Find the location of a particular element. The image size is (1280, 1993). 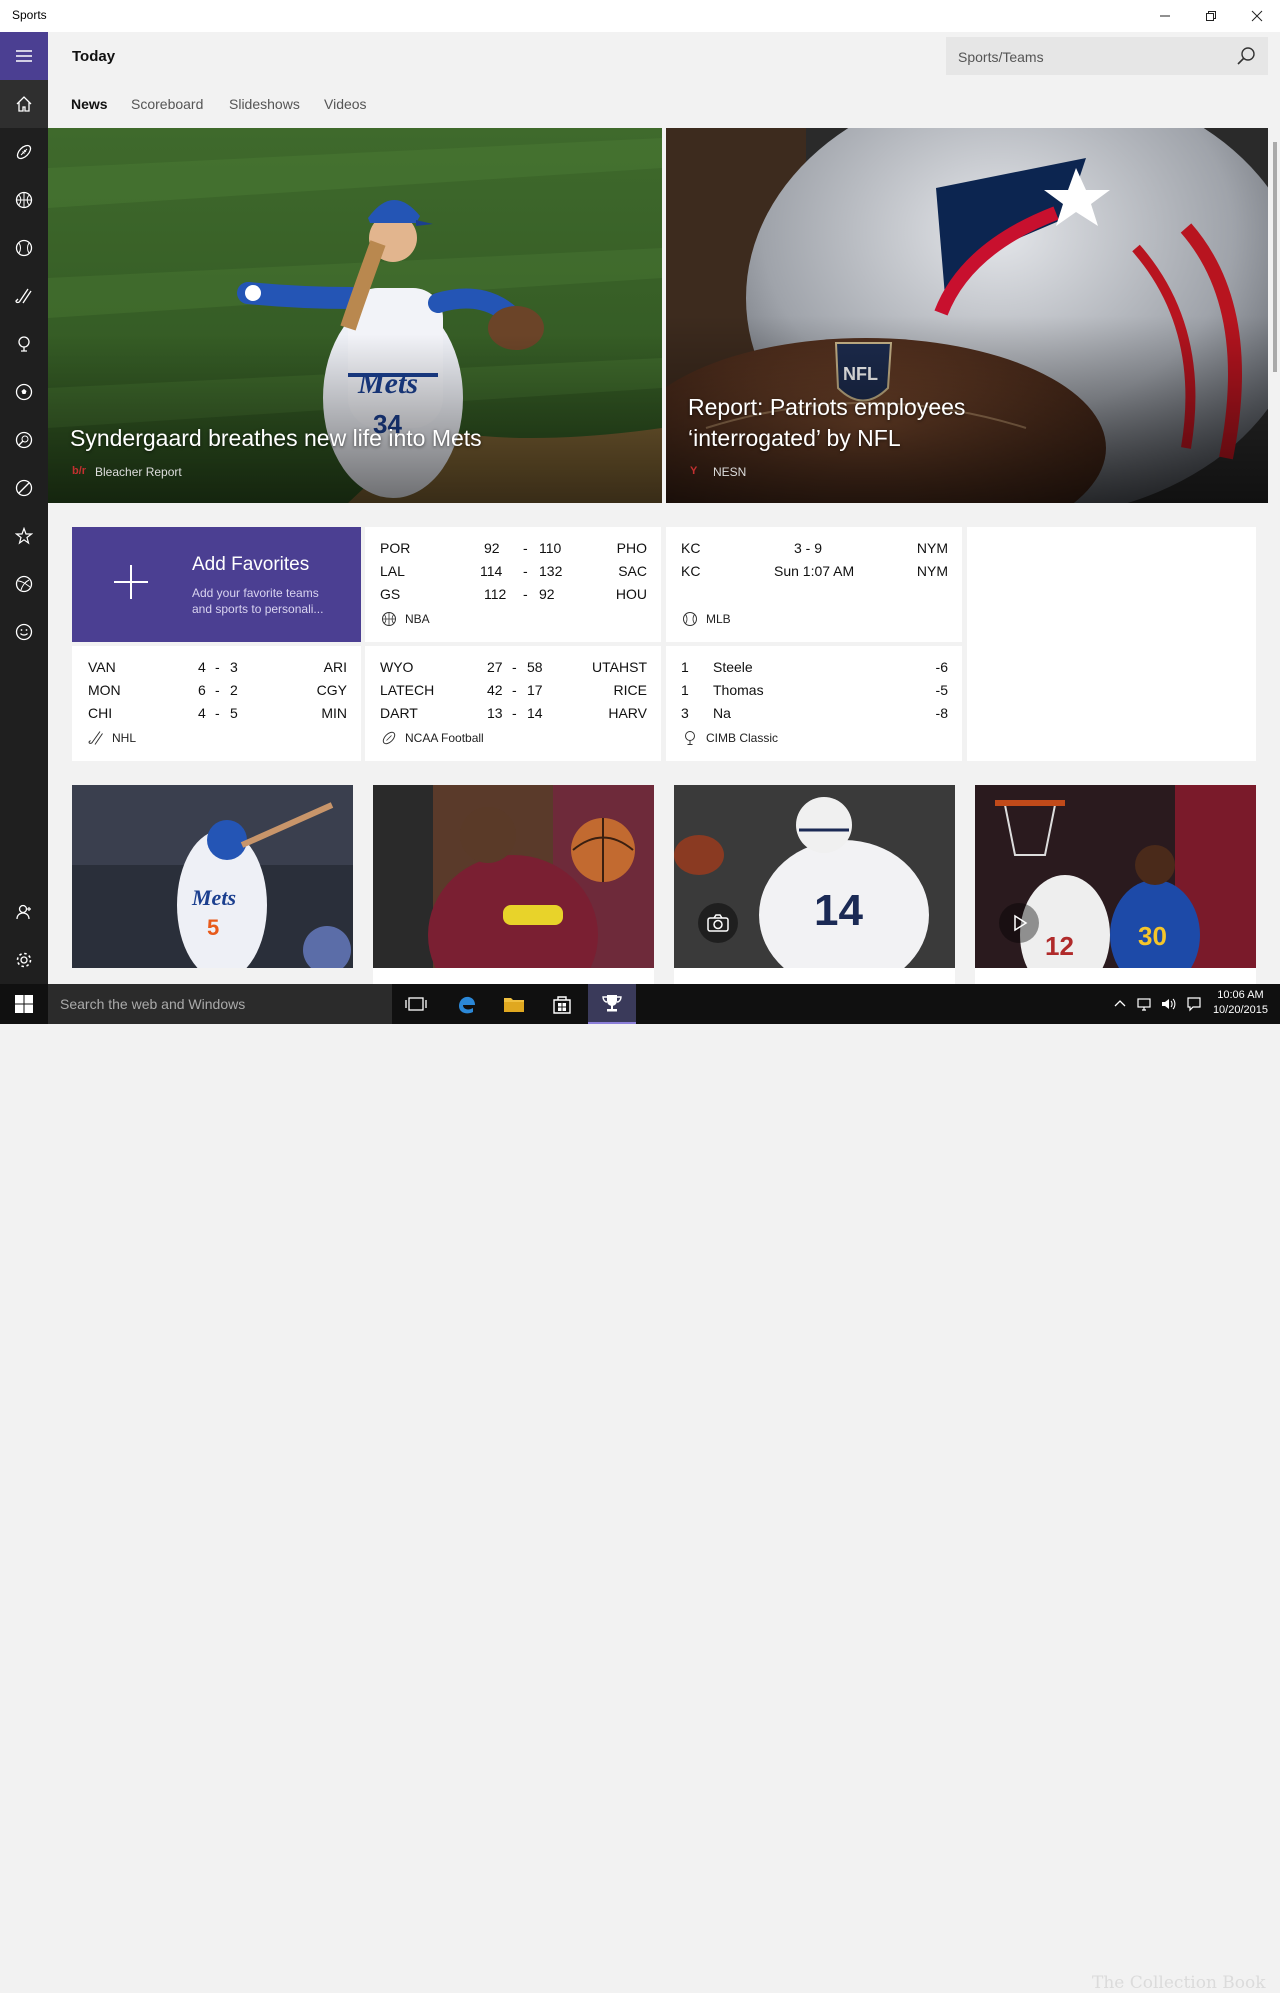

camera-icon is located at coordinates (718, 923).